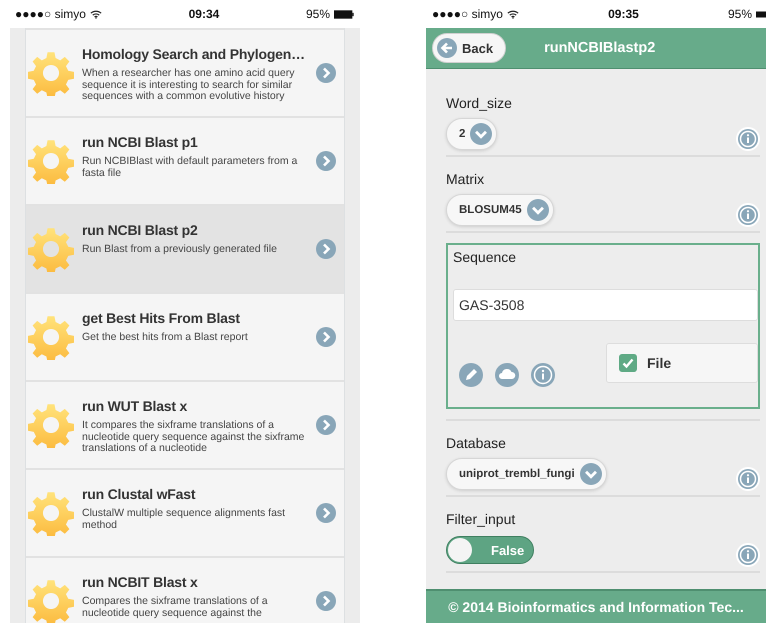  What do you see at coordinates (190, 167) in the screenshot?
I see `tool-description: Run NCBIBlast with default parameters from a fasta file` at bounding box center [190, 167].